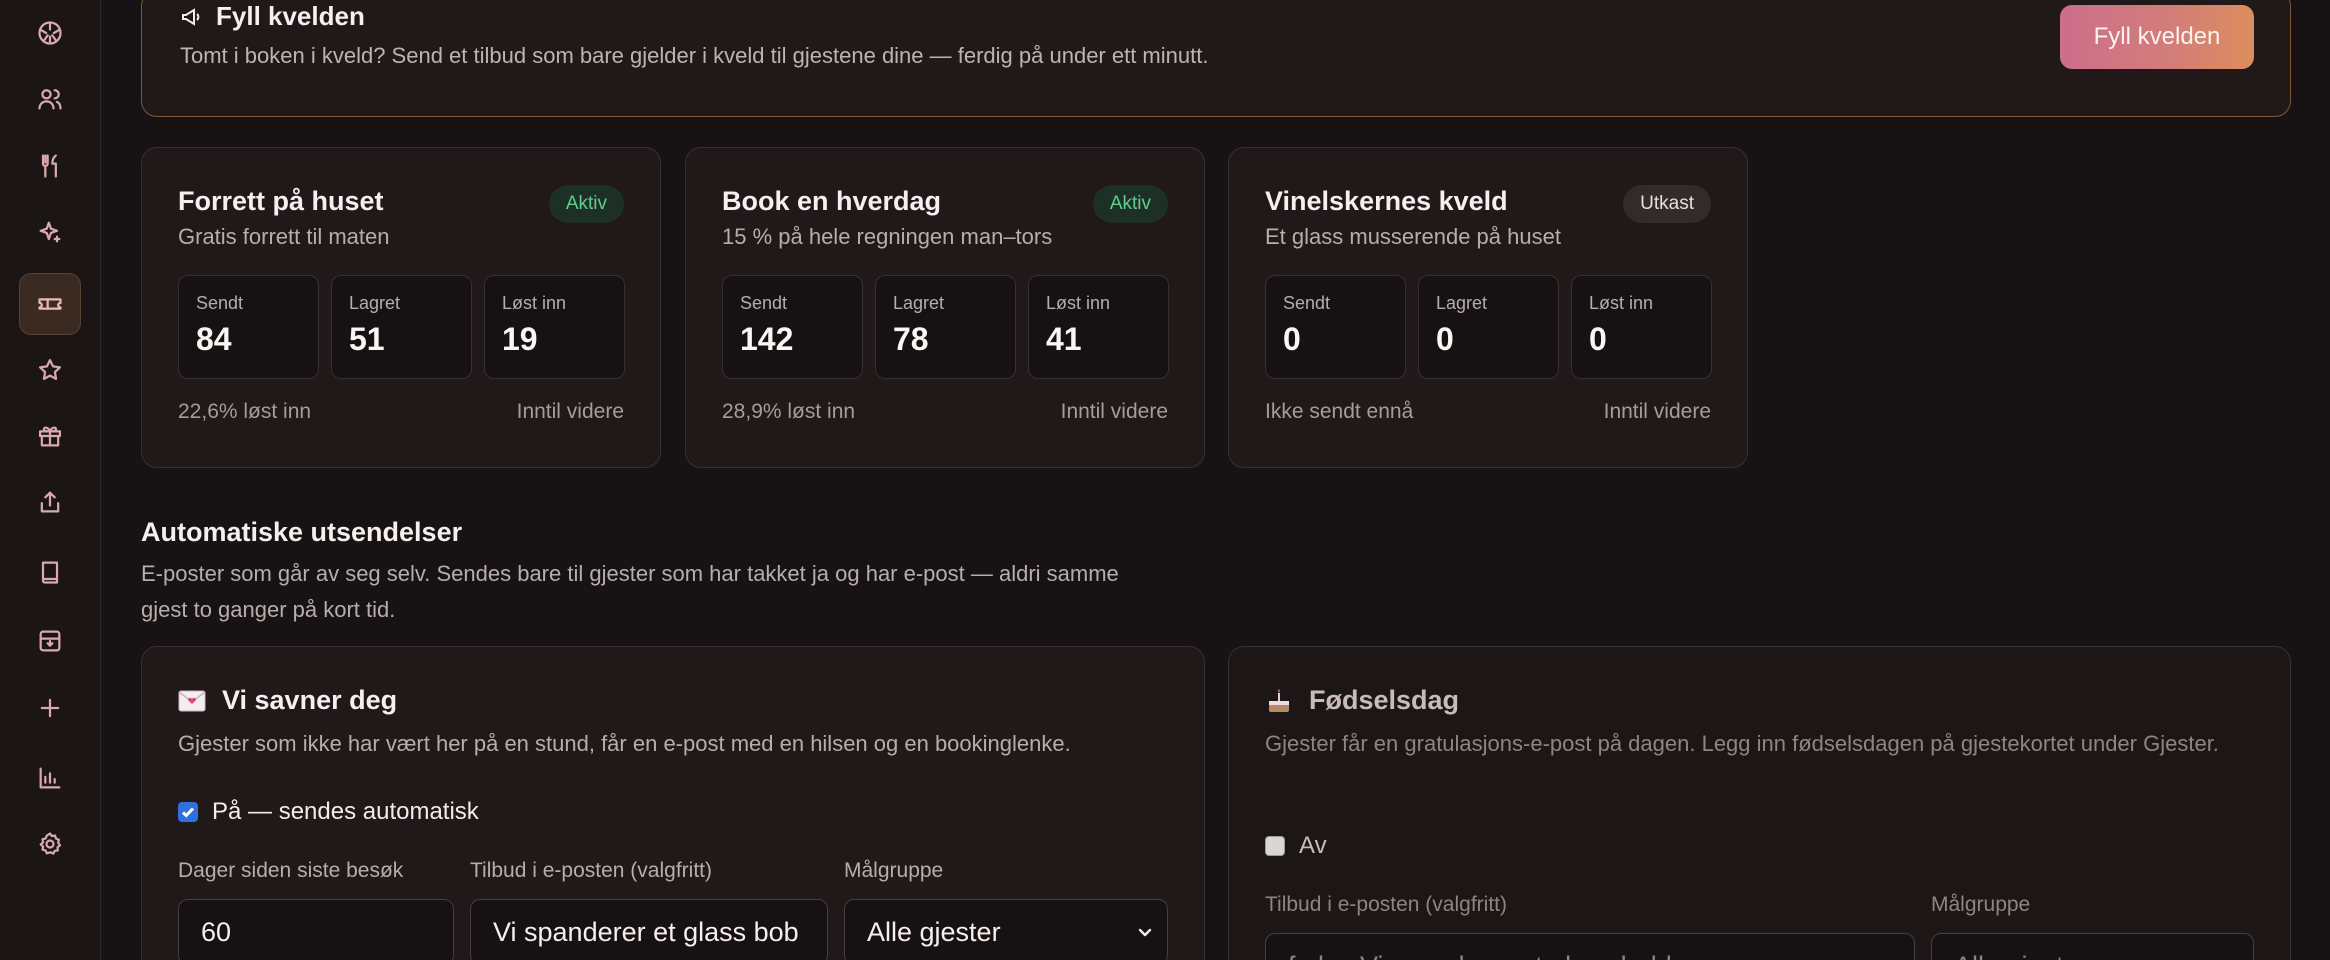 This screenshot has height=960, width=2330. Describe the element at coordinates (281, 201) in the screenshot. I see `offer-title: Forrett på huset` at that location.